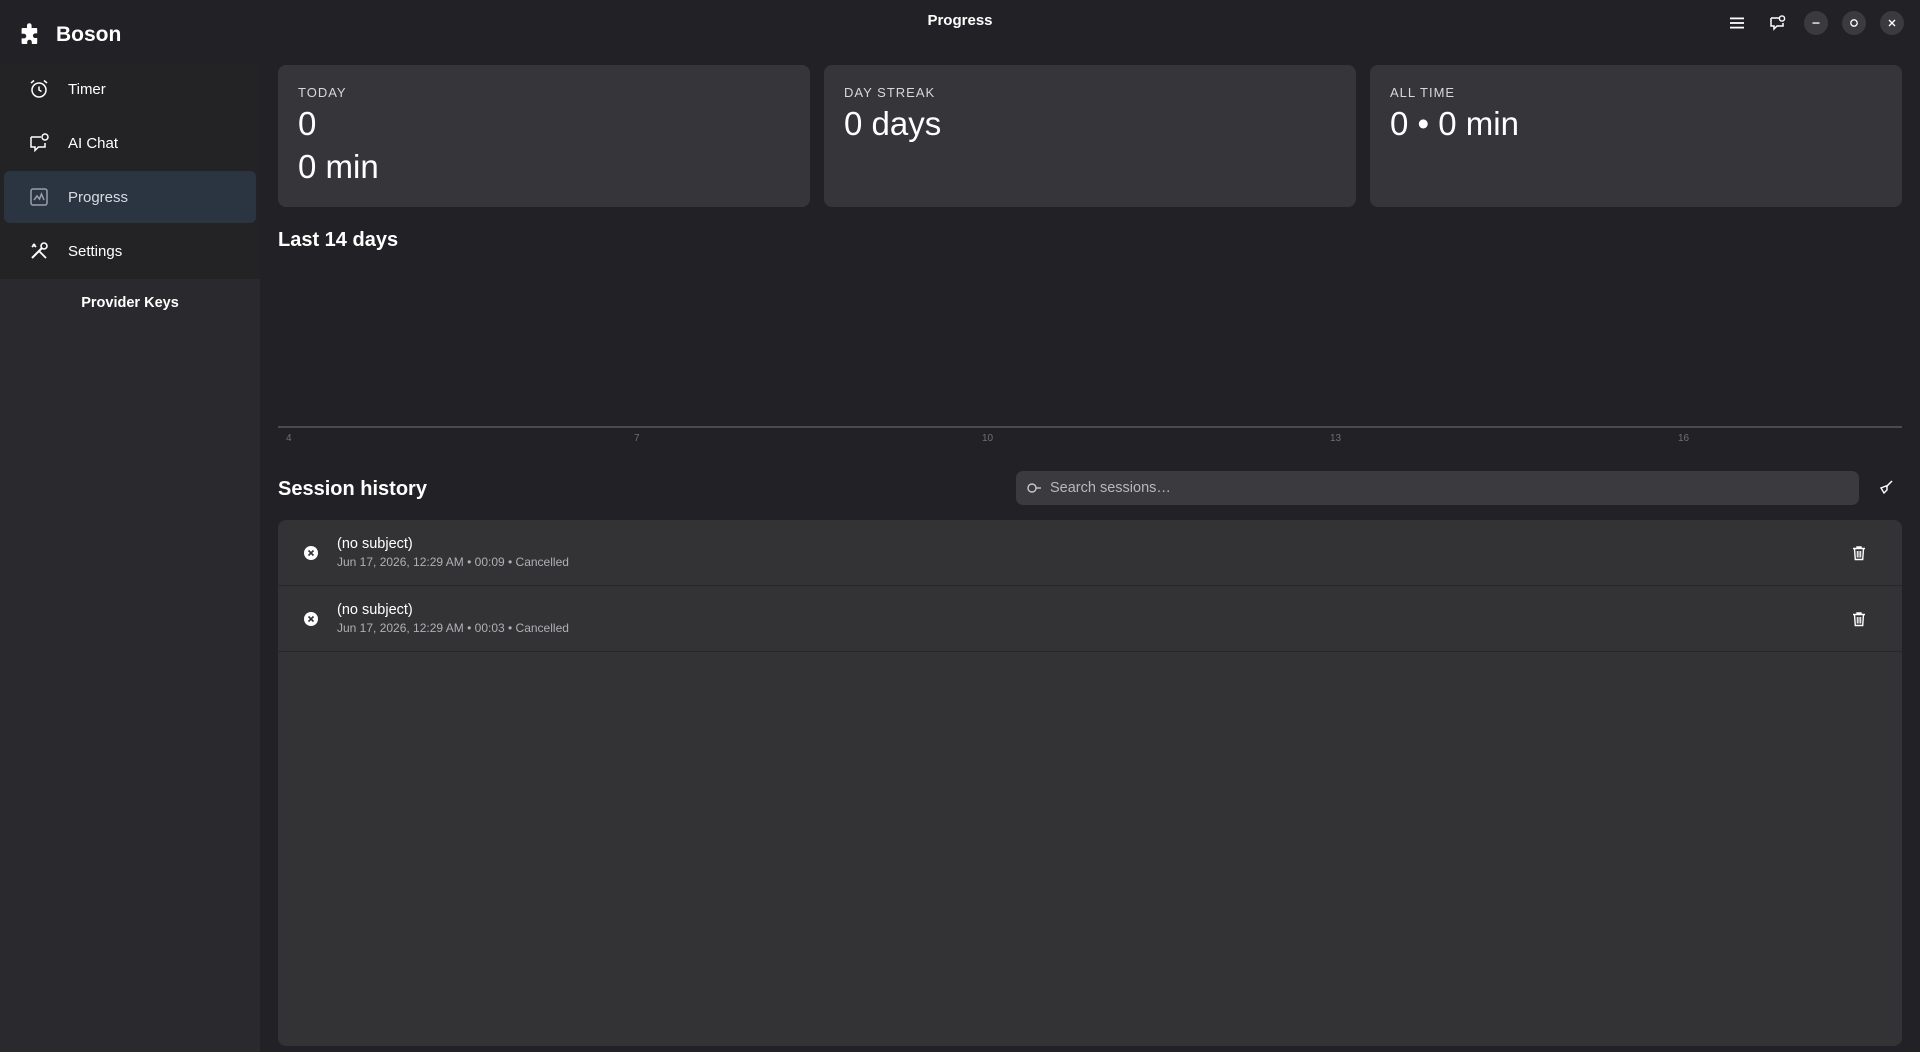  Describe the element at coordinates (1454, 123) in the screenshot. I see `all-time-value: 0 • 0 min` at that location.